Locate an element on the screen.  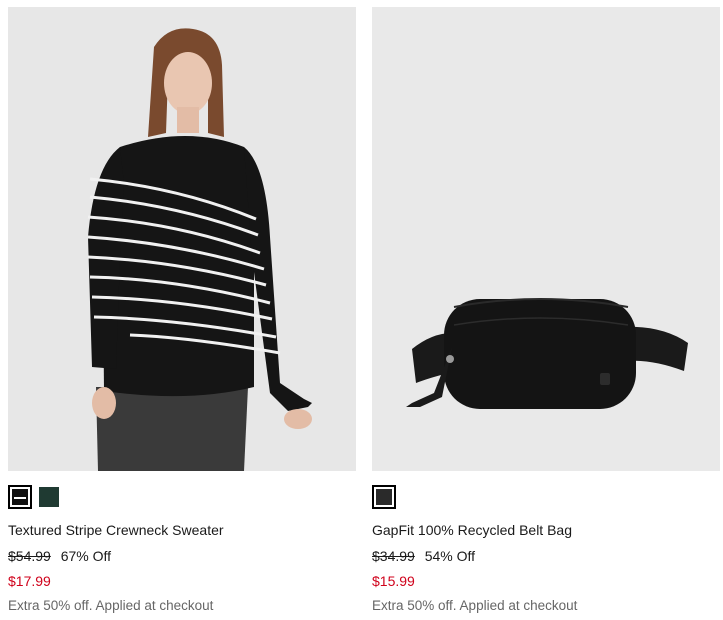
sale-price: $15.99 is located at coordinates (393, 581).